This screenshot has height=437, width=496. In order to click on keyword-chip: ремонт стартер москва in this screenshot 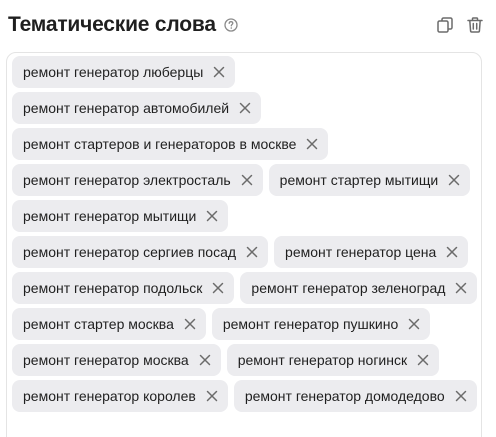, I will do `click(109, 324)`.